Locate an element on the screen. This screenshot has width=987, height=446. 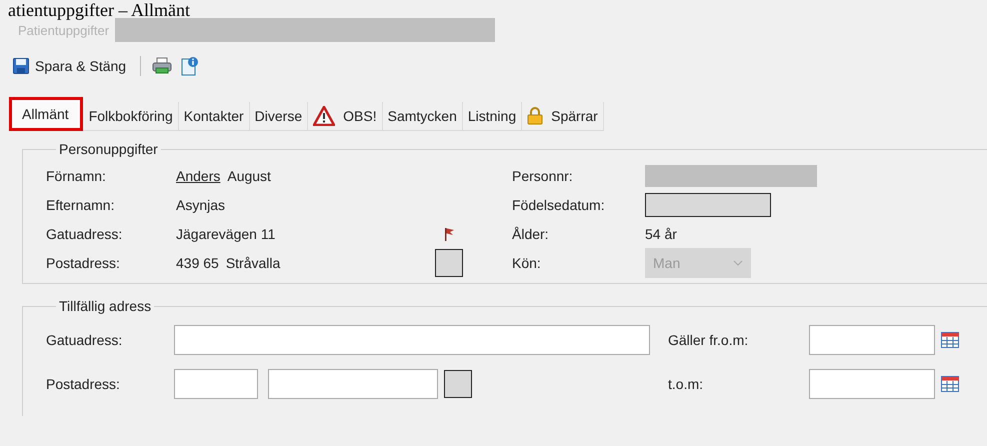
field-value: 54 år is located at coordinates (661, 234).